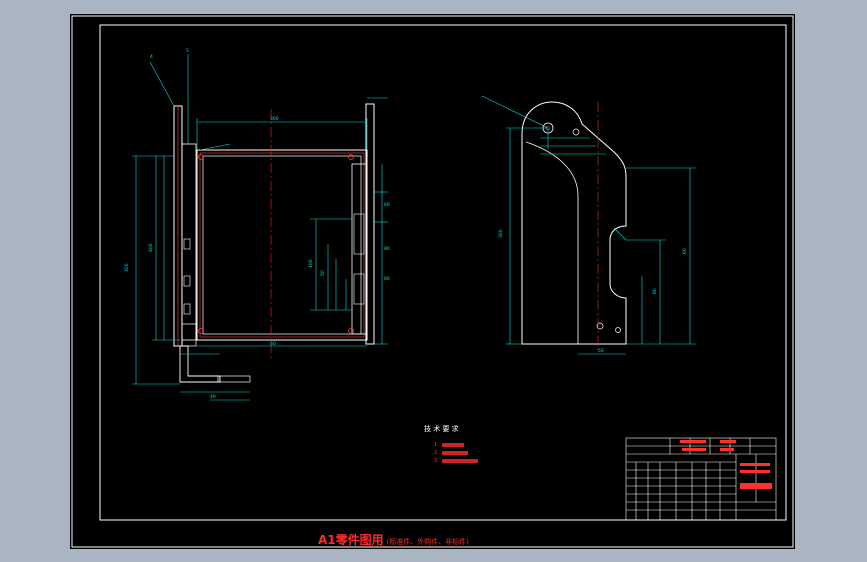 The height and width of the screenshot is (562, 867). I want to click on dim-label: 100, so click(311, 263).